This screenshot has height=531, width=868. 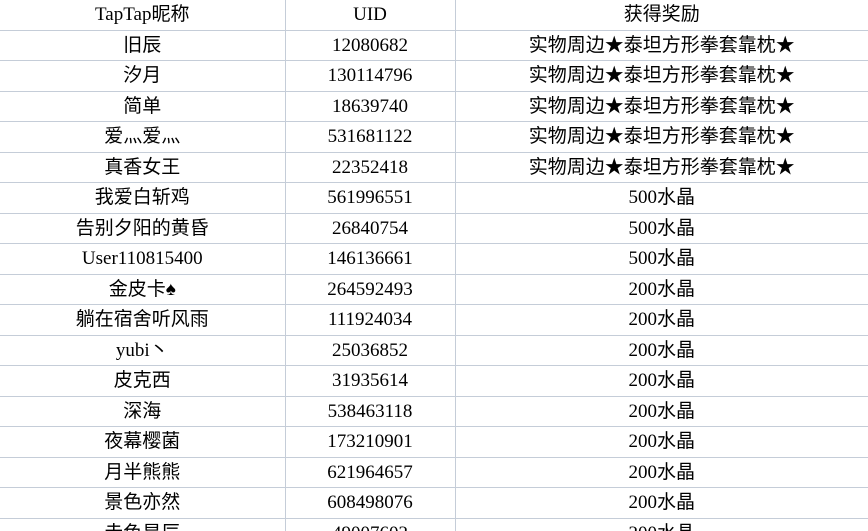 What do you see at coordinates (142, 259) in the screenshot?
I see `cell-nickname: User110815400` at bounding box center [142, 259].